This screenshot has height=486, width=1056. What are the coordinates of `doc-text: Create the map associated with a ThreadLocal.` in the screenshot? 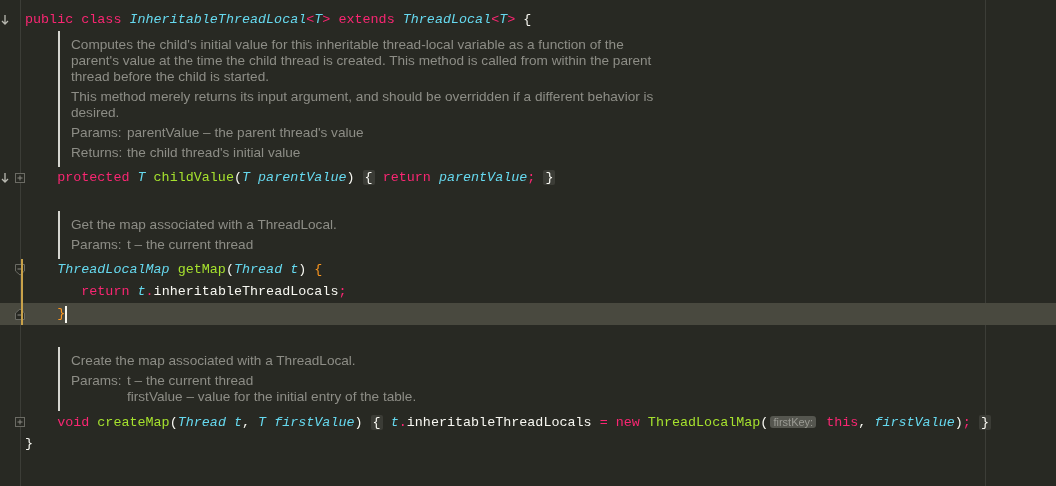 It's located at (214, 361).